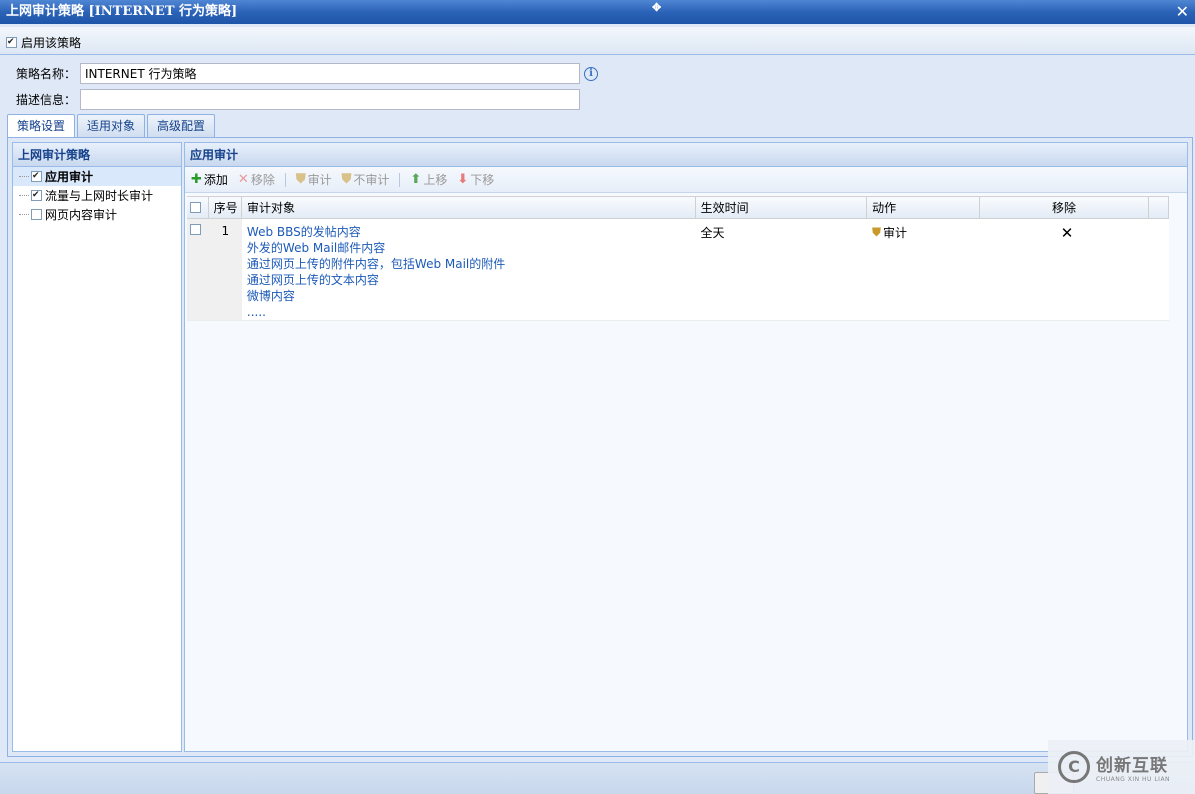  Describe the element at coordinates (319, 180) in the screenshot. I see `audit-label: 审计` at that location.